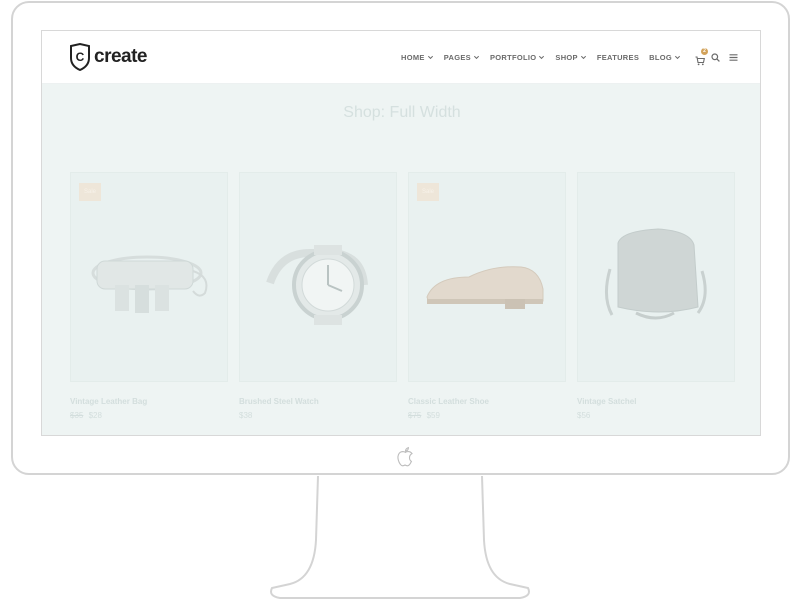 The image size is (800, 600). Describe the element at coordinates (318, 415) in the screenshot. I see `product-price: $38` at that location.